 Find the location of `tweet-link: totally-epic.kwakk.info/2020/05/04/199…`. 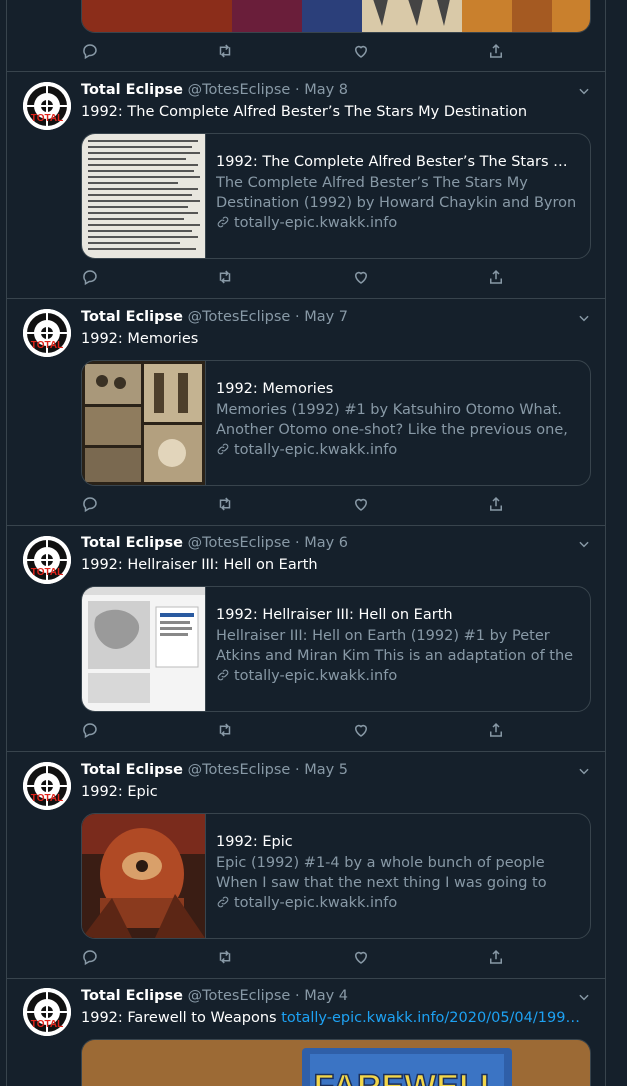

tweet-link: totally-epic.kwakk.info/2020/05/04/199… is located at coordinates (430, 1018).